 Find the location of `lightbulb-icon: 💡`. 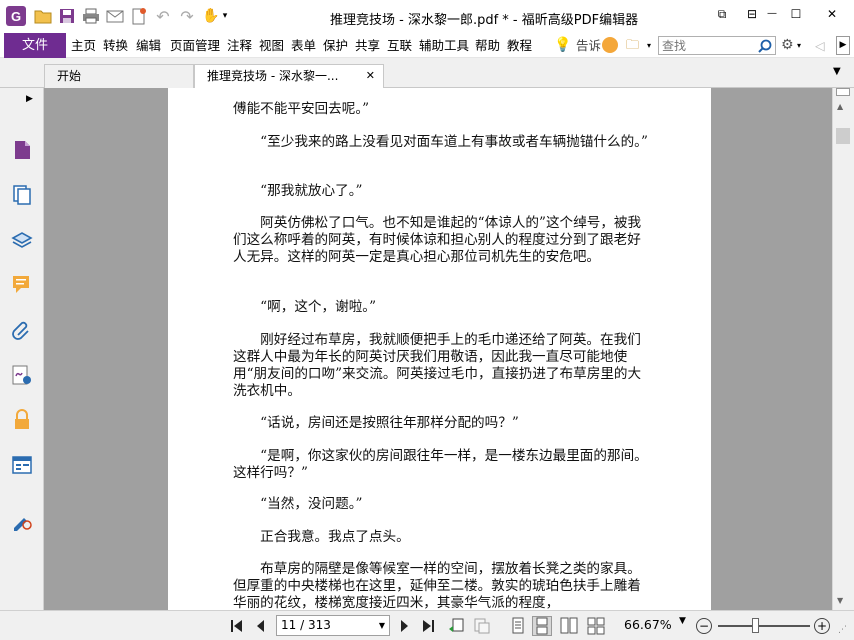

lightbulb-icon: 💡 is located at coordinates (562, 45).